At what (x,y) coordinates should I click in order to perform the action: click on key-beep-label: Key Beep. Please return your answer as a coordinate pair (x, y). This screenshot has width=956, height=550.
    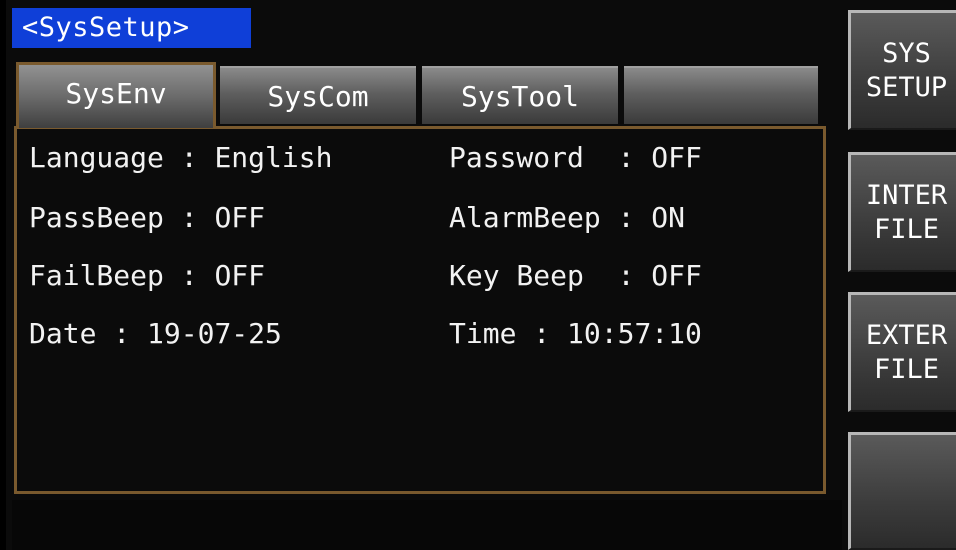
    Looking at the image, I should click on (516, 275).